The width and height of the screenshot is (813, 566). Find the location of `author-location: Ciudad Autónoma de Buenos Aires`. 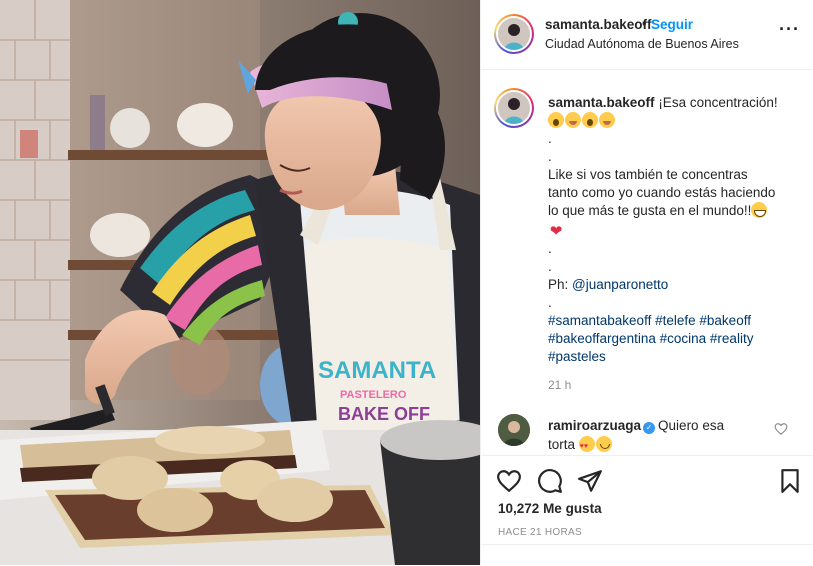

author-location: Ciudad Autónoma de Buenos Aires is located at coordinates (642, 44).